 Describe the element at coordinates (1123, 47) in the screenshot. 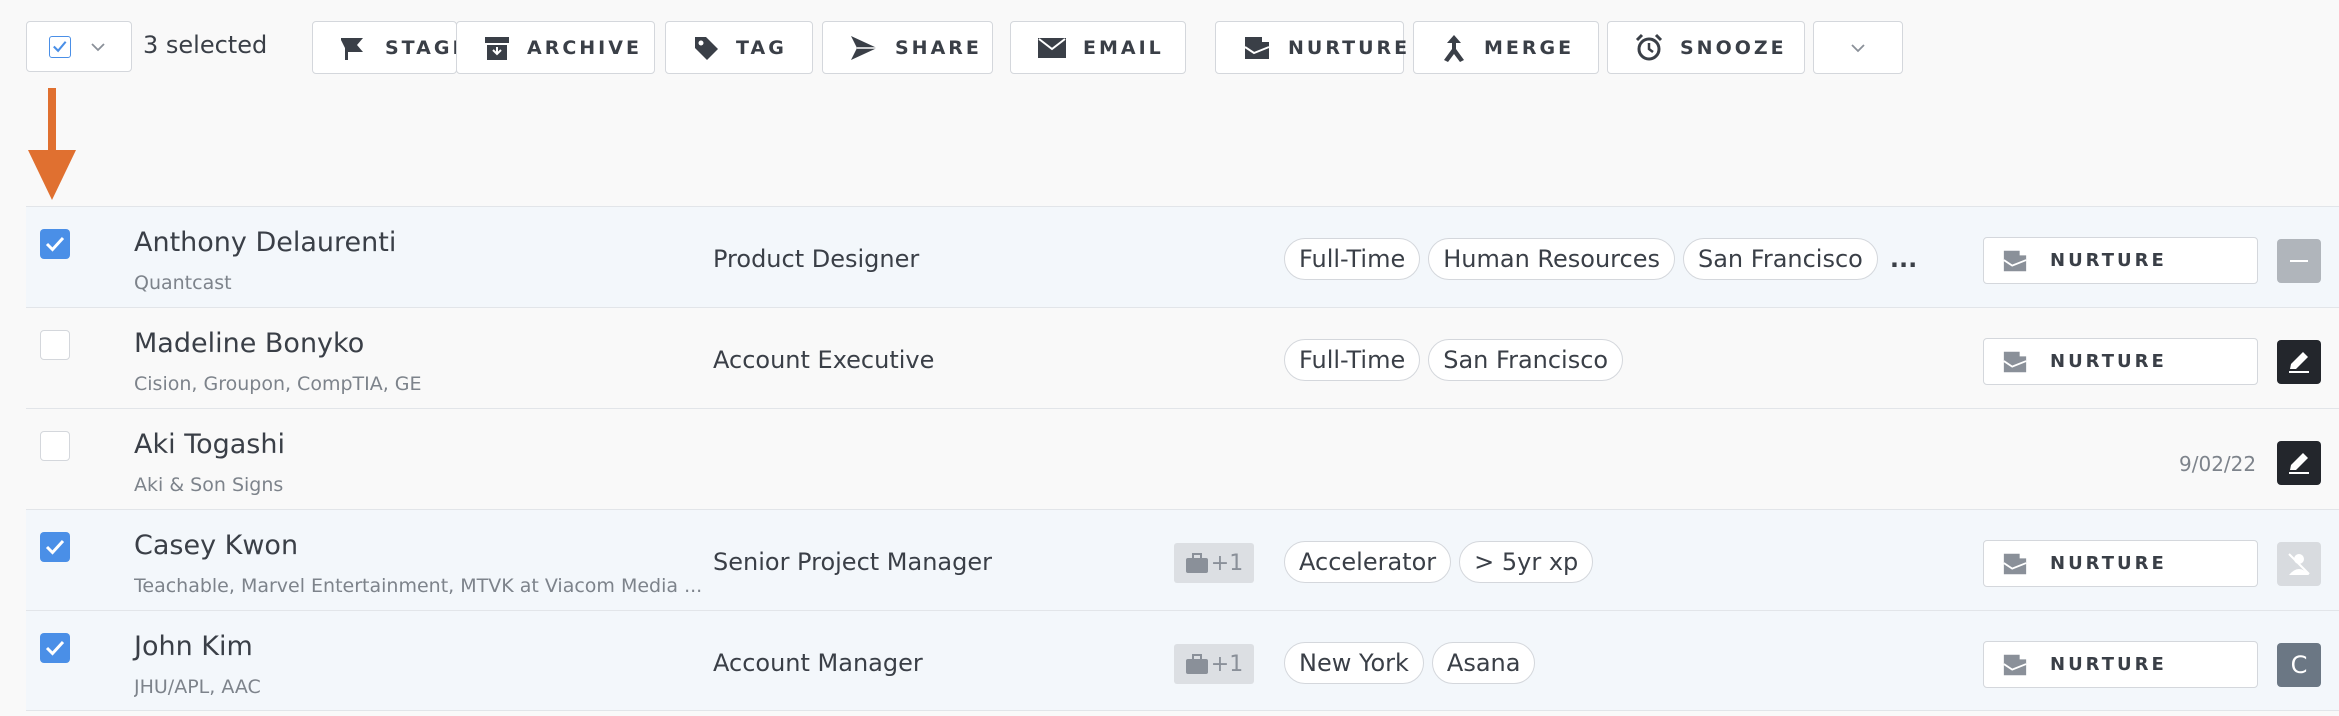

I see `email-label: EMAIL` at that location.